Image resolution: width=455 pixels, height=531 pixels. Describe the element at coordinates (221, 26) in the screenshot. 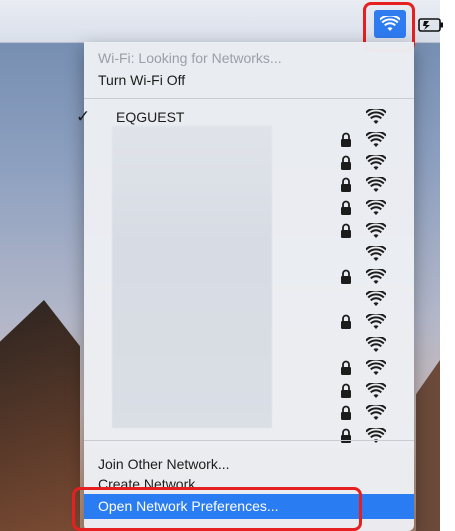

I see `menu-bar` at that location.